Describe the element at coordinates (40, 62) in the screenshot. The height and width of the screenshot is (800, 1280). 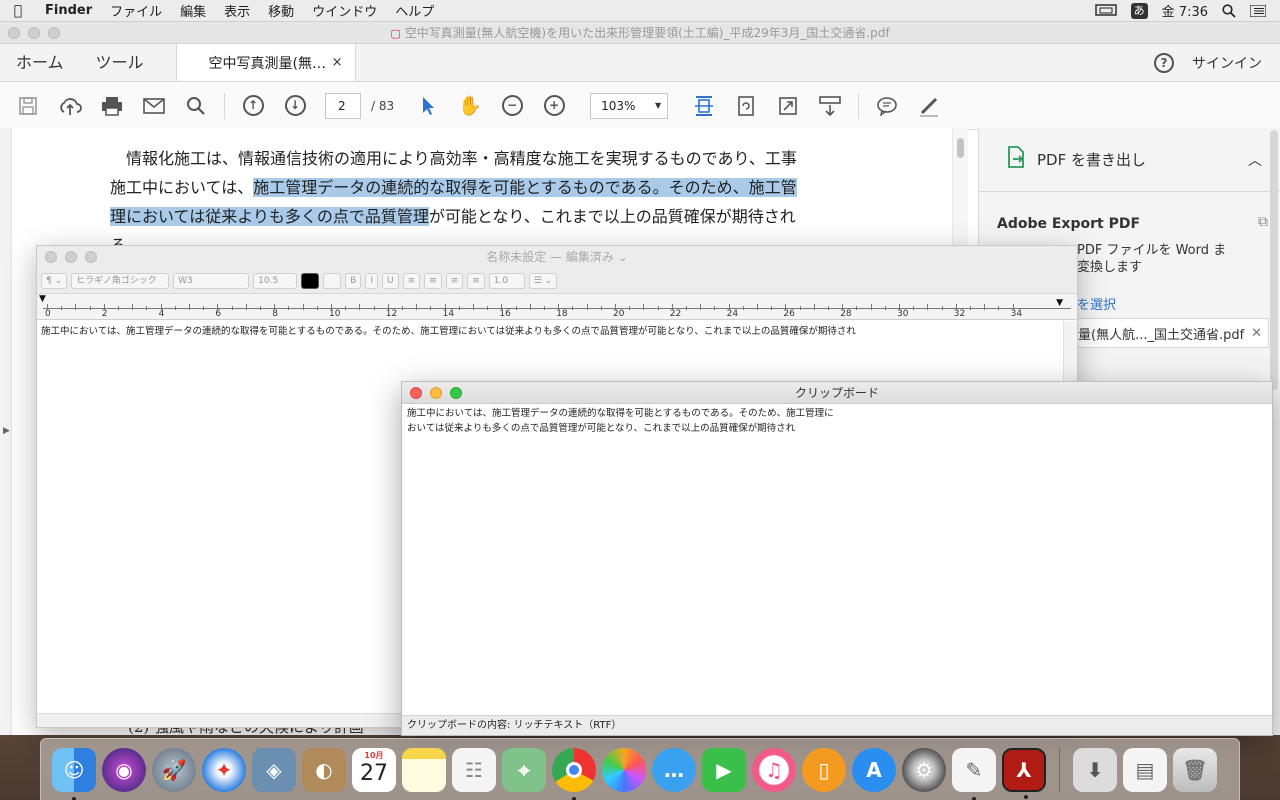
I see `tab-home: ホーム` at that location.